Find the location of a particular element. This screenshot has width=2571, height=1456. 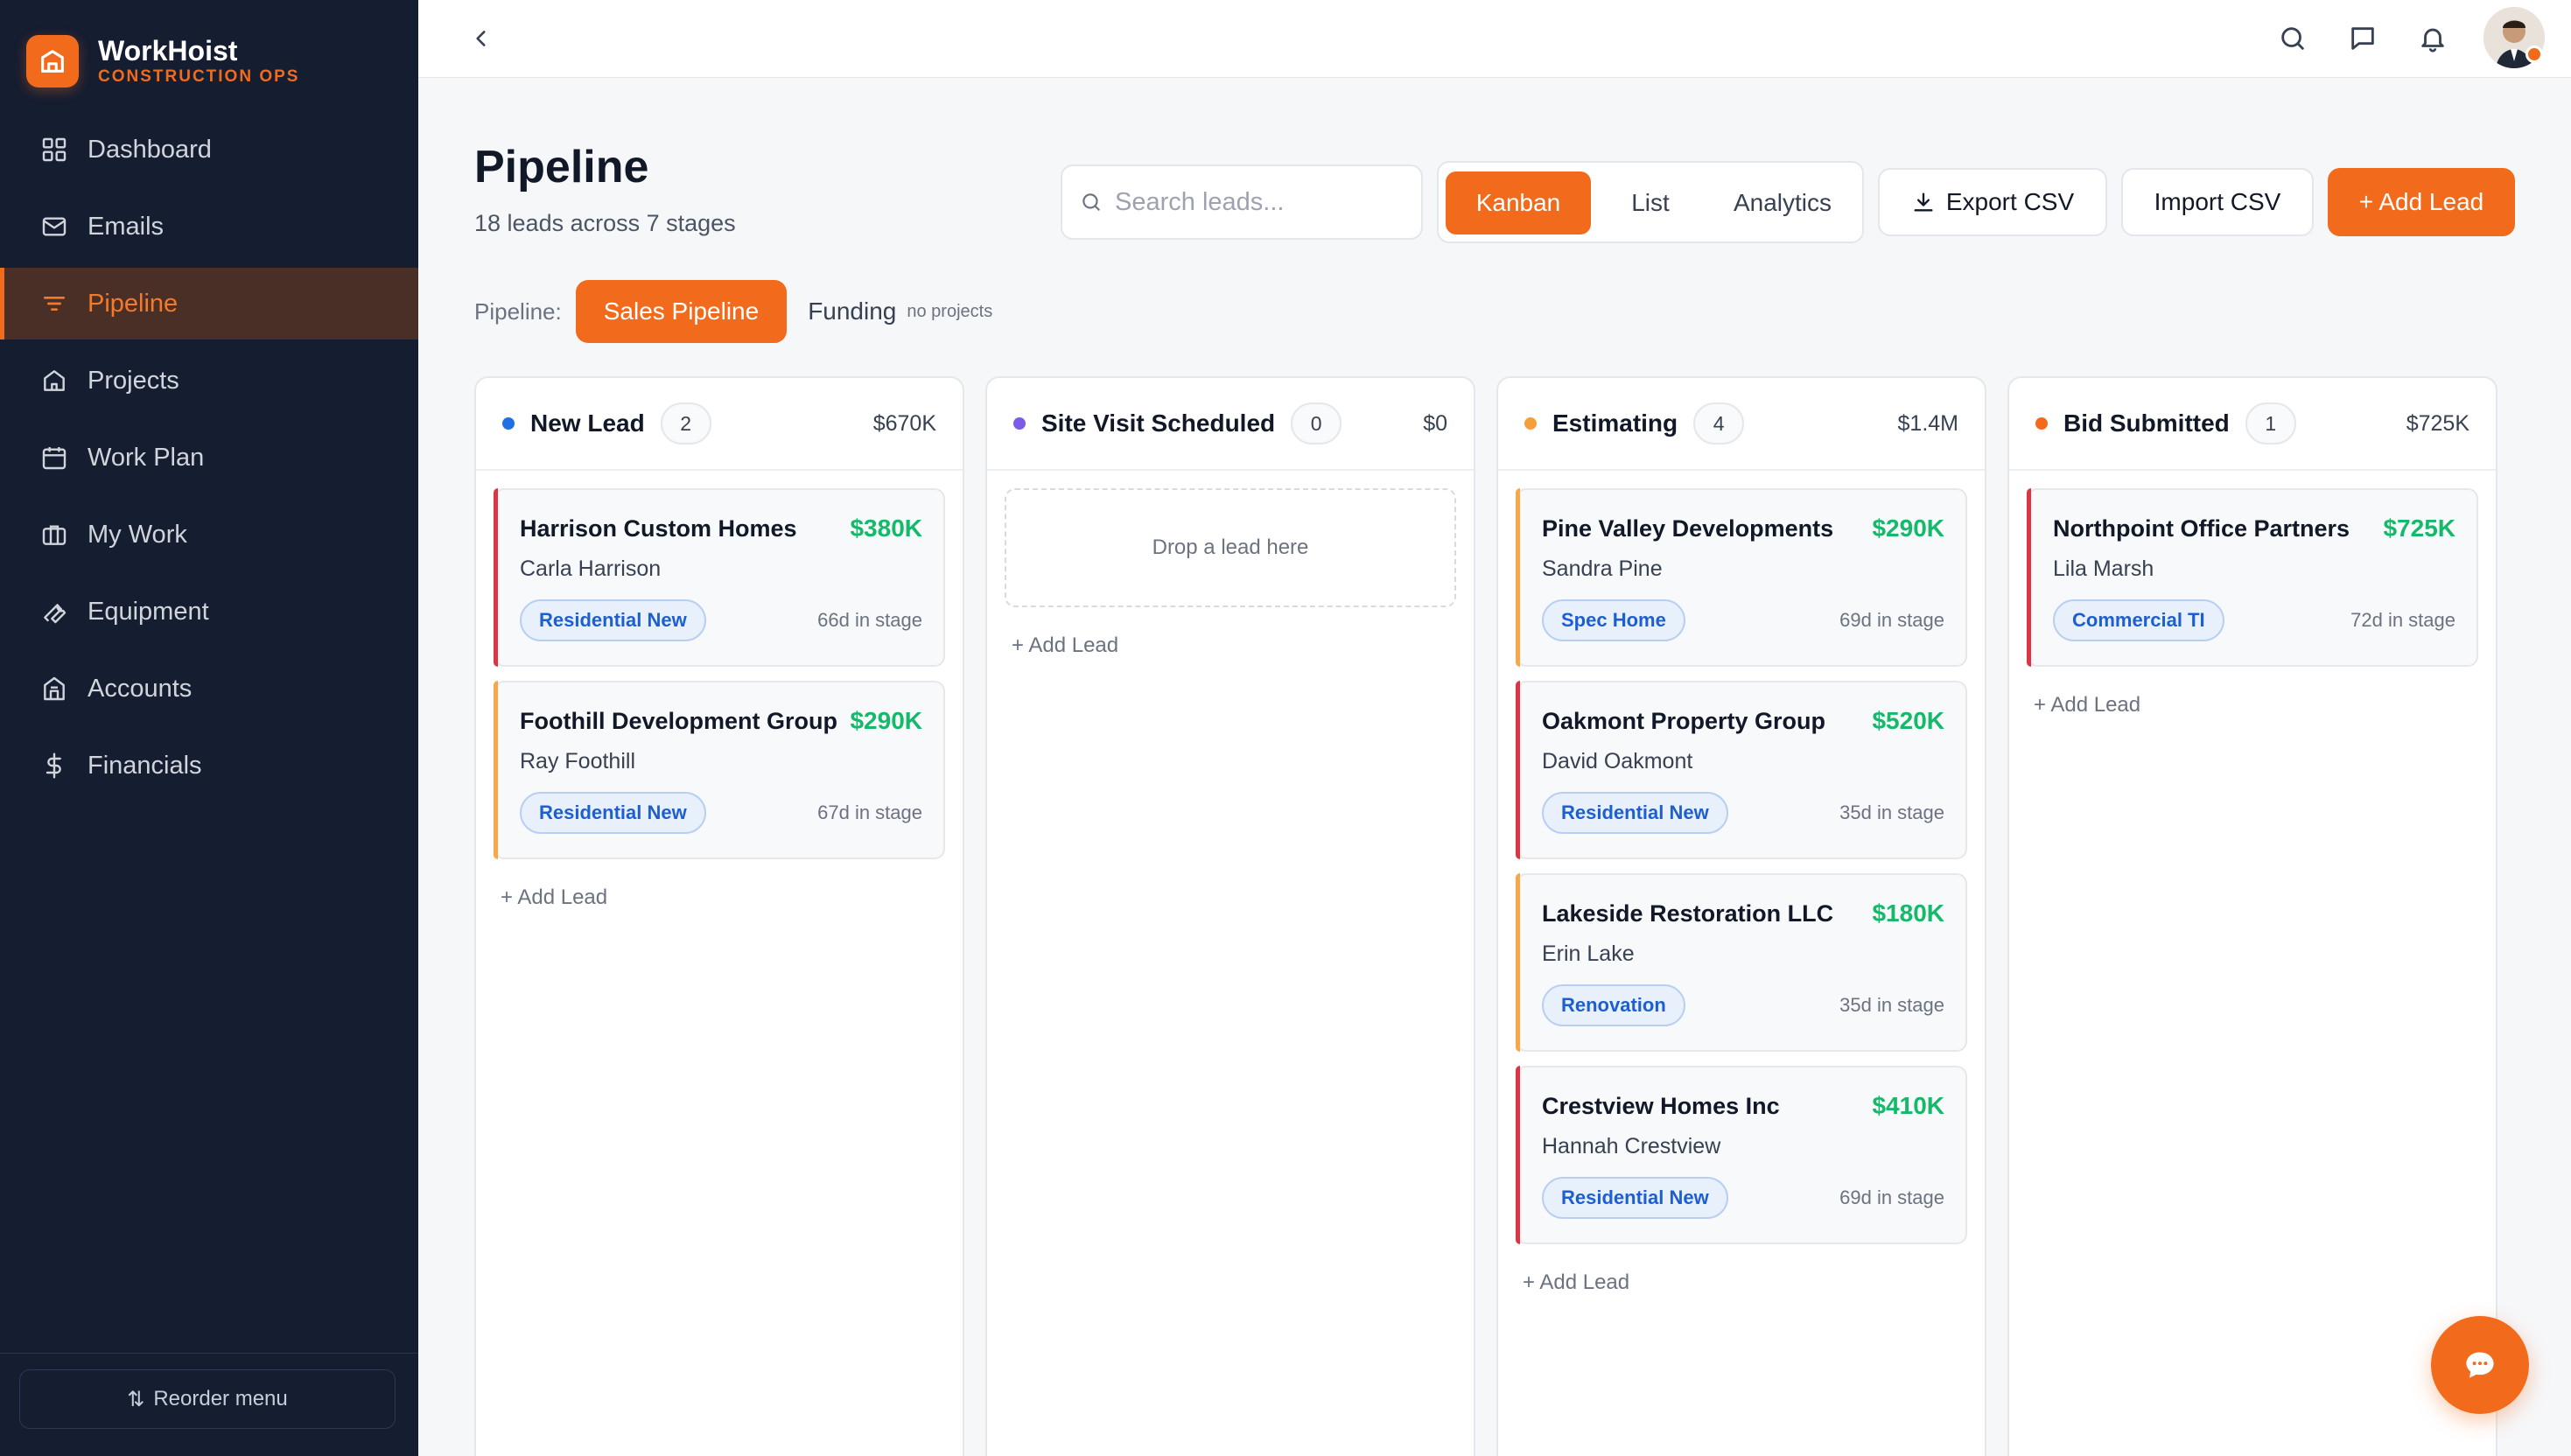

home-icon is located at coordinates (54, 380).